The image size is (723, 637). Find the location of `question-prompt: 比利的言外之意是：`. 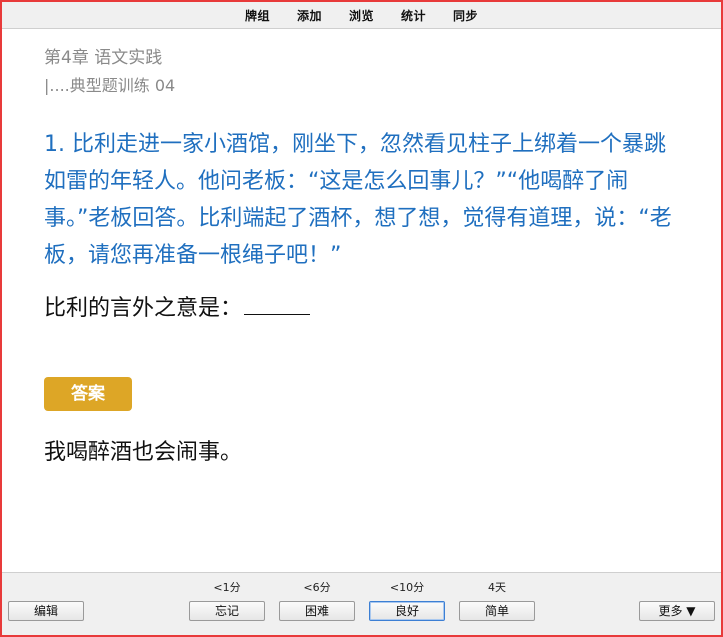

question-prompt: 比利的言外之意是： is located at coordinates (369, 308).